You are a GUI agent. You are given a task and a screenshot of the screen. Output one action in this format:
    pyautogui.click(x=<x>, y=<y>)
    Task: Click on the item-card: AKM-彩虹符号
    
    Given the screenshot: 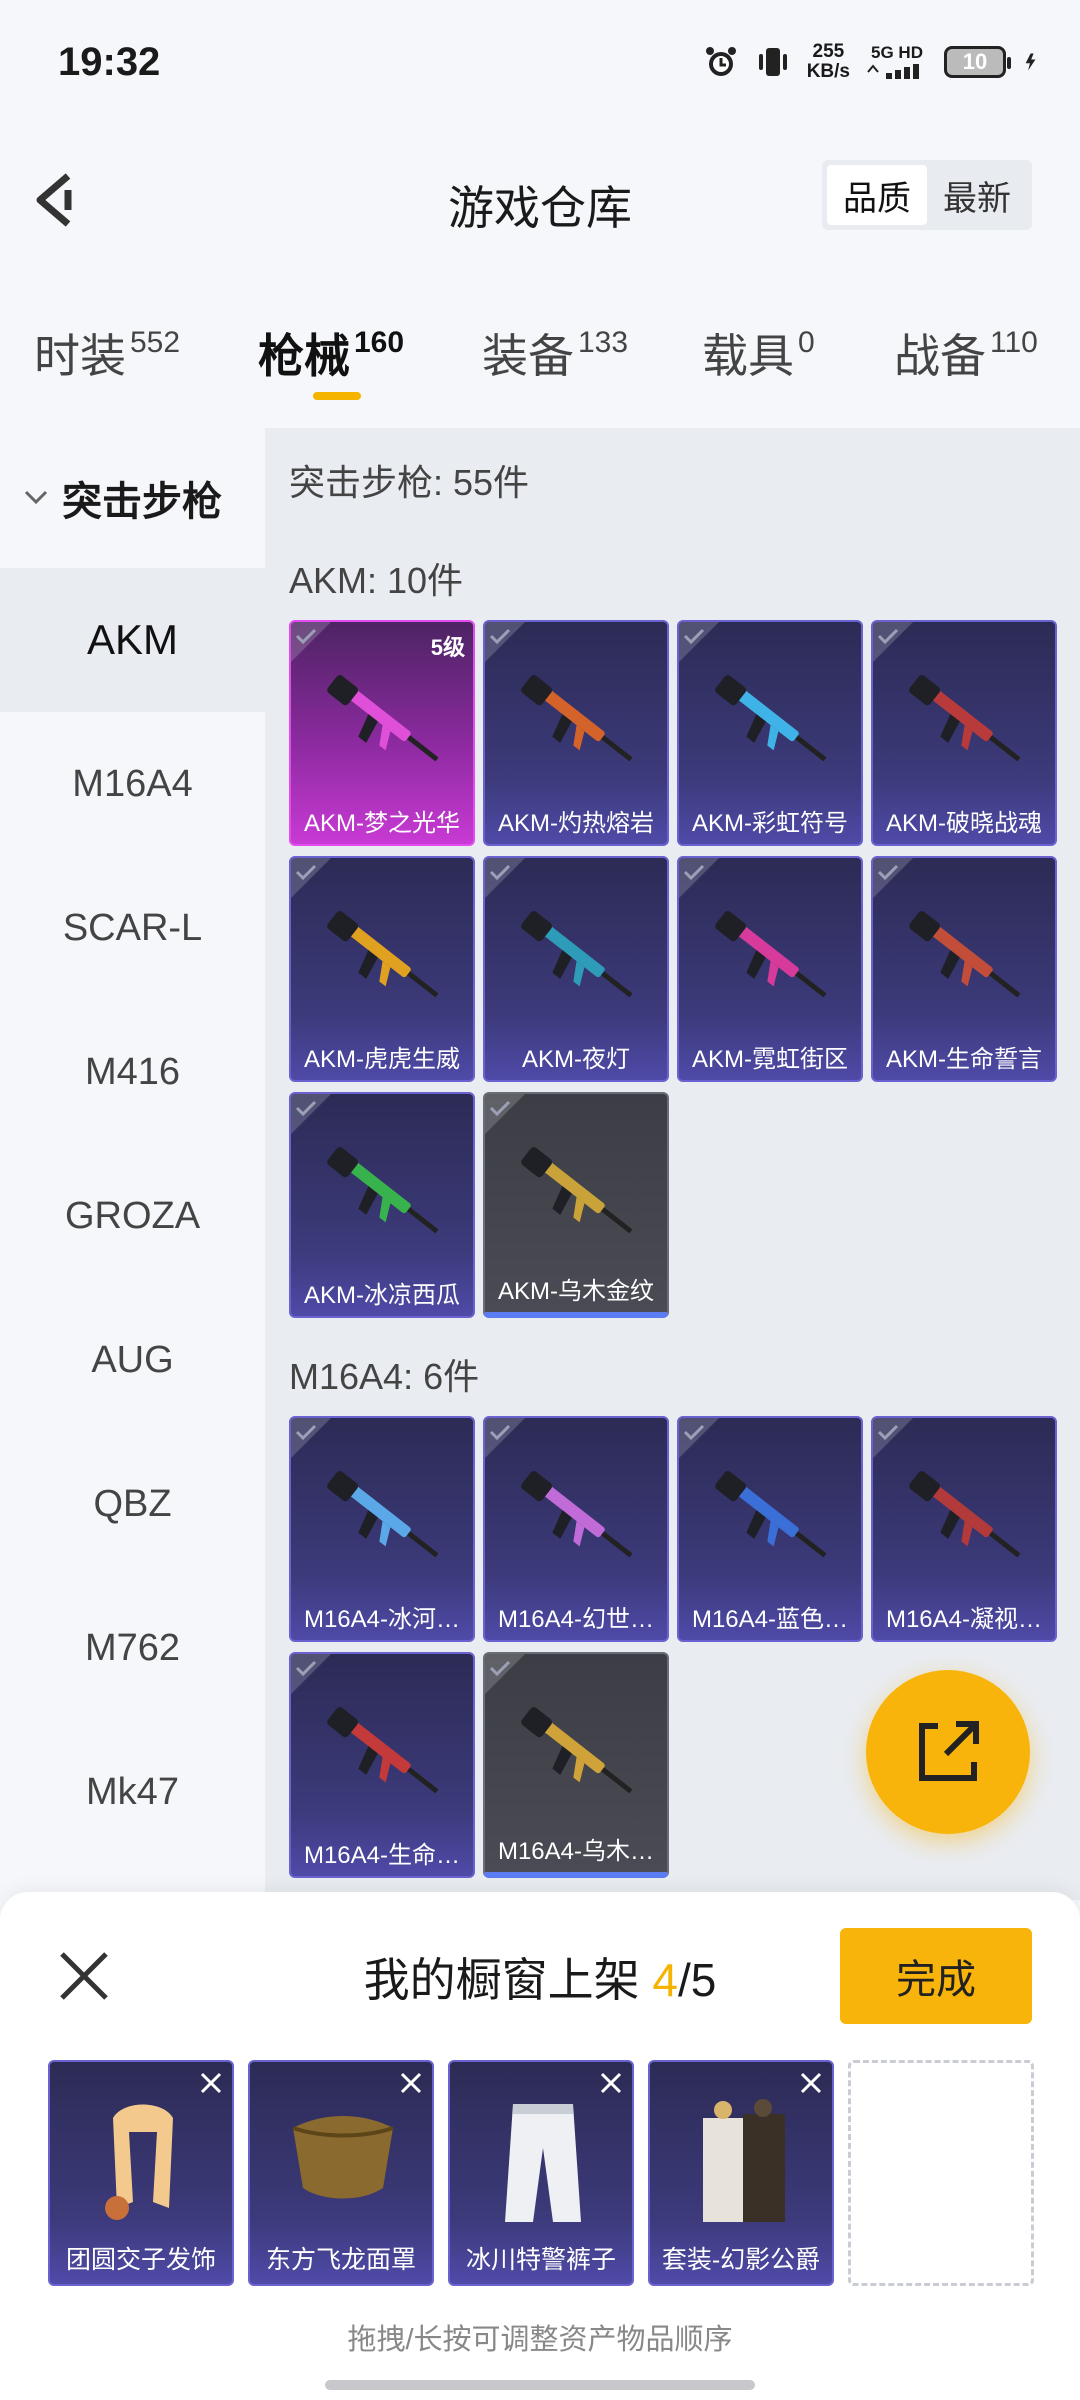 What is the action you would take?
    pyautogui.click(x=770, y=733)
    